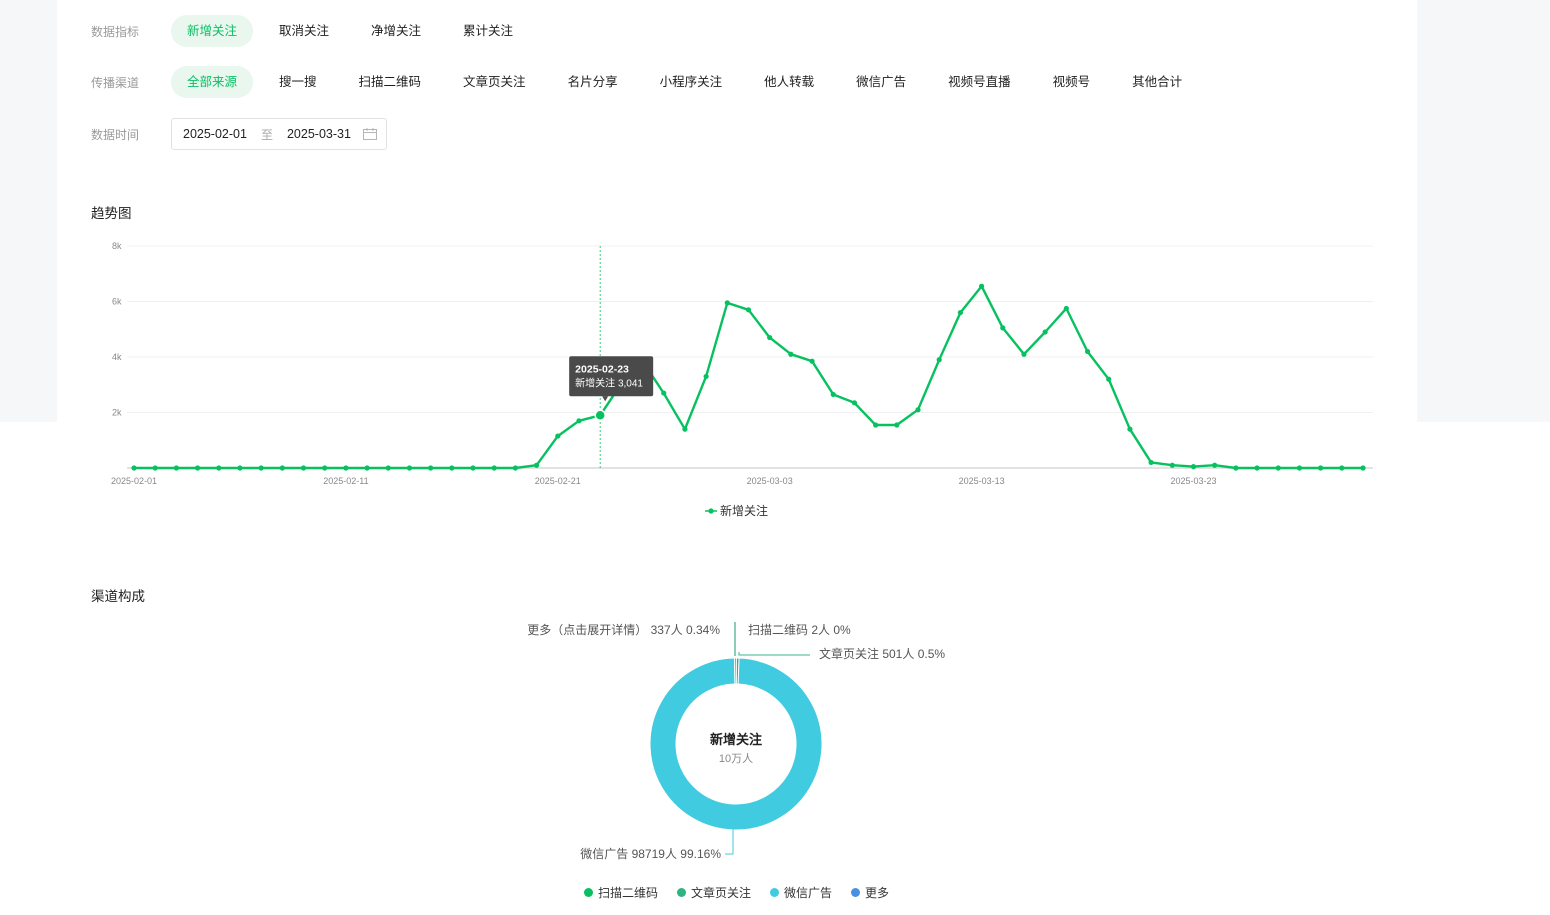  What do you see at coordinates (789, 82) in the screenshot?
I see `channel-option-6: 他人转载` at bounding box center [789, 82].